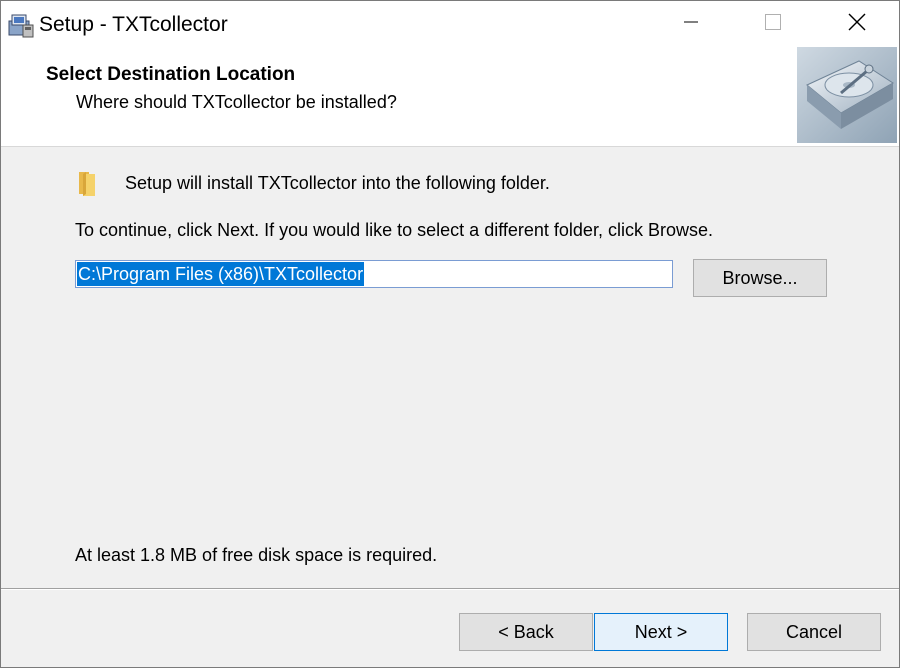  What do you see at coordinates (814, 632) in the screenshot?
I see `cancel-button: Cancel` at bounding box center [814, 632].